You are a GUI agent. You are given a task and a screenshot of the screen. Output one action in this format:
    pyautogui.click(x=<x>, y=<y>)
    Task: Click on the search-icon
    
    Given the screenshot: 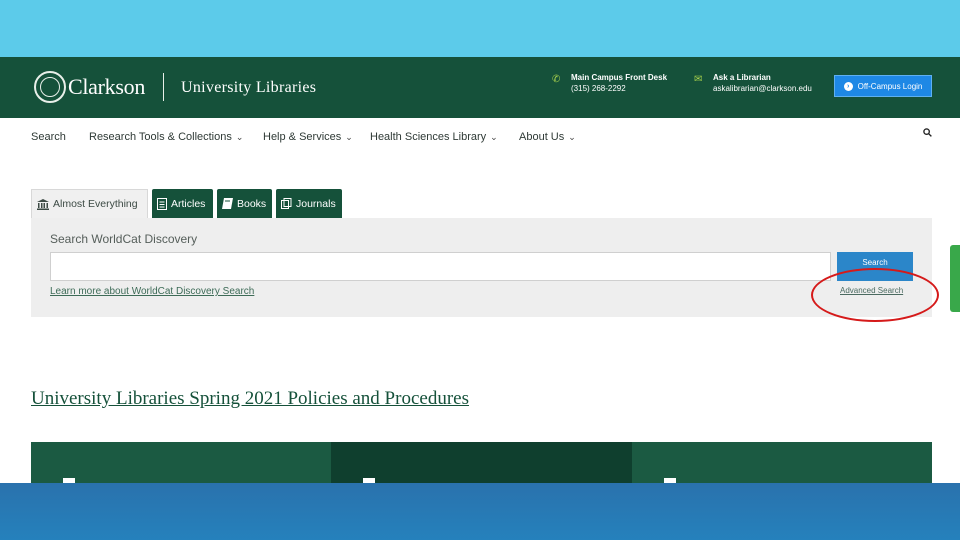 What is the action you would take?
    pyautogui.click(x=927, y=132)
    